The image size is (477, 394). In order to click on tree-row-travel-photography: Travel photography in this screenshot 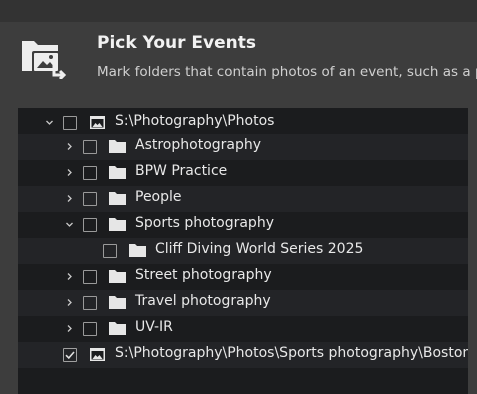, I will do `click(243, 303)`.